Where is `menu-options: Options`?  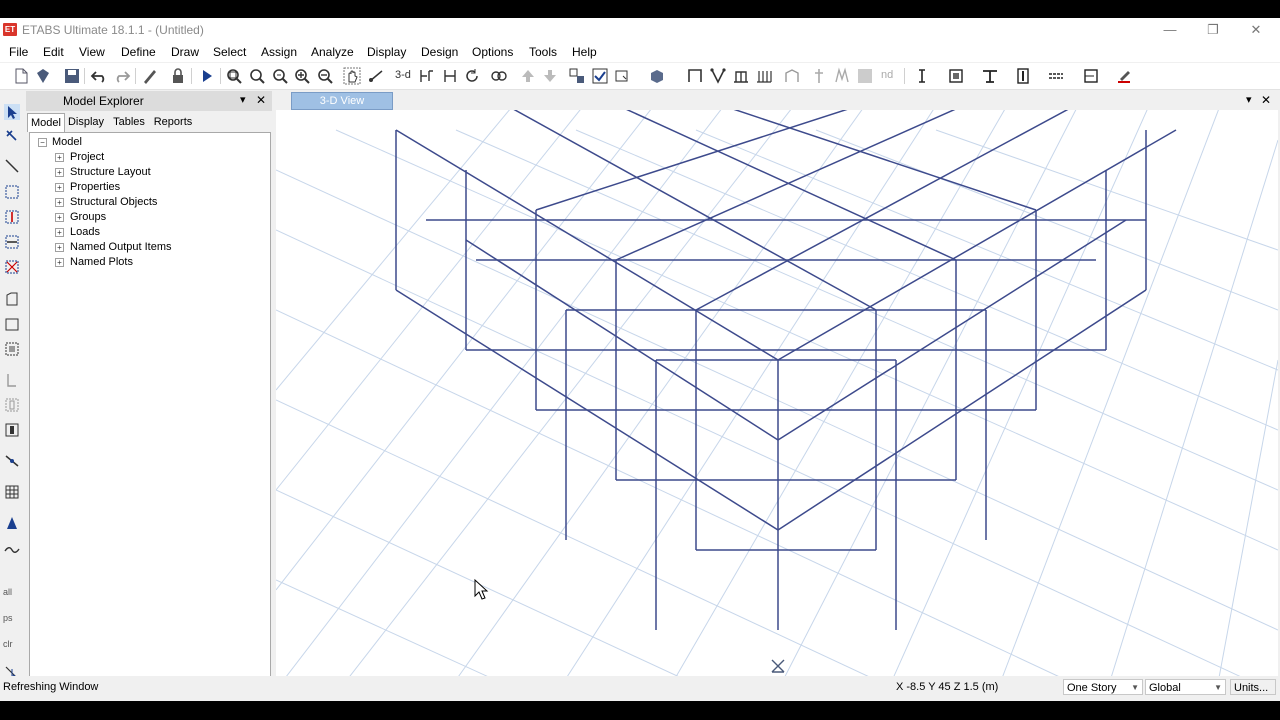
menu-options: Options is located at coordinates (492, 52).